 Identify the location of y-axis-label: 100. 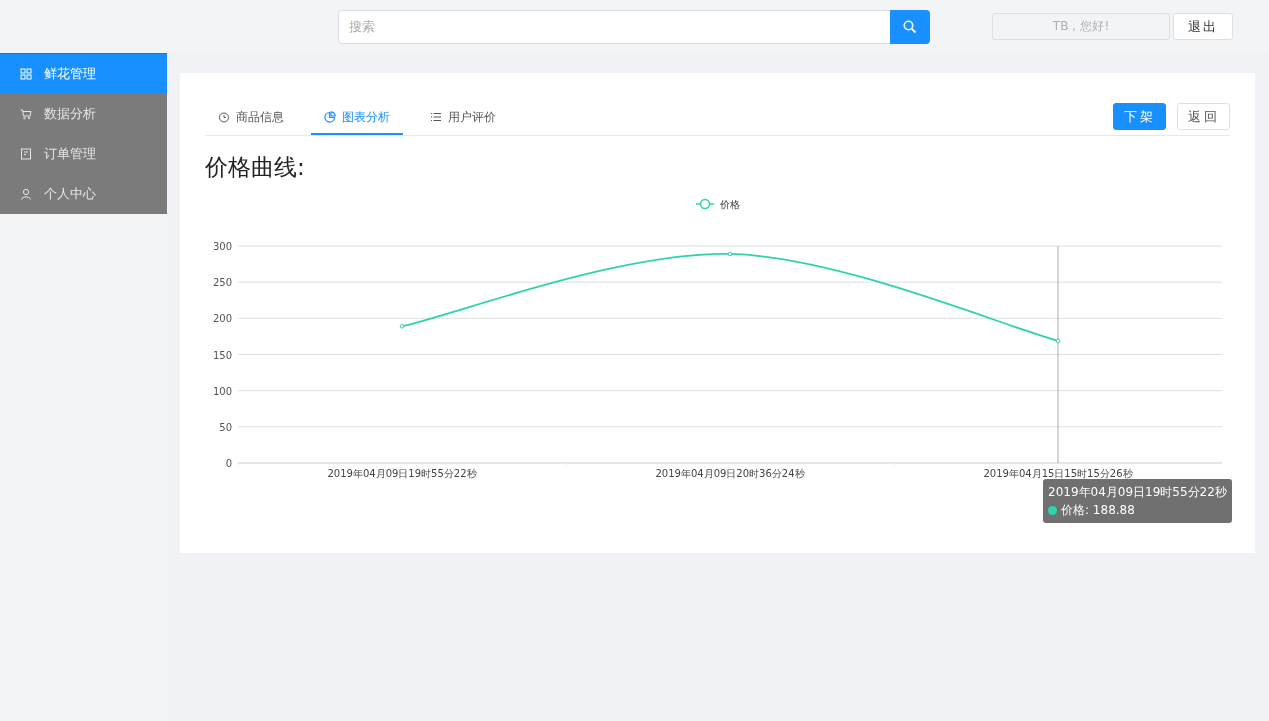
(222, 391).